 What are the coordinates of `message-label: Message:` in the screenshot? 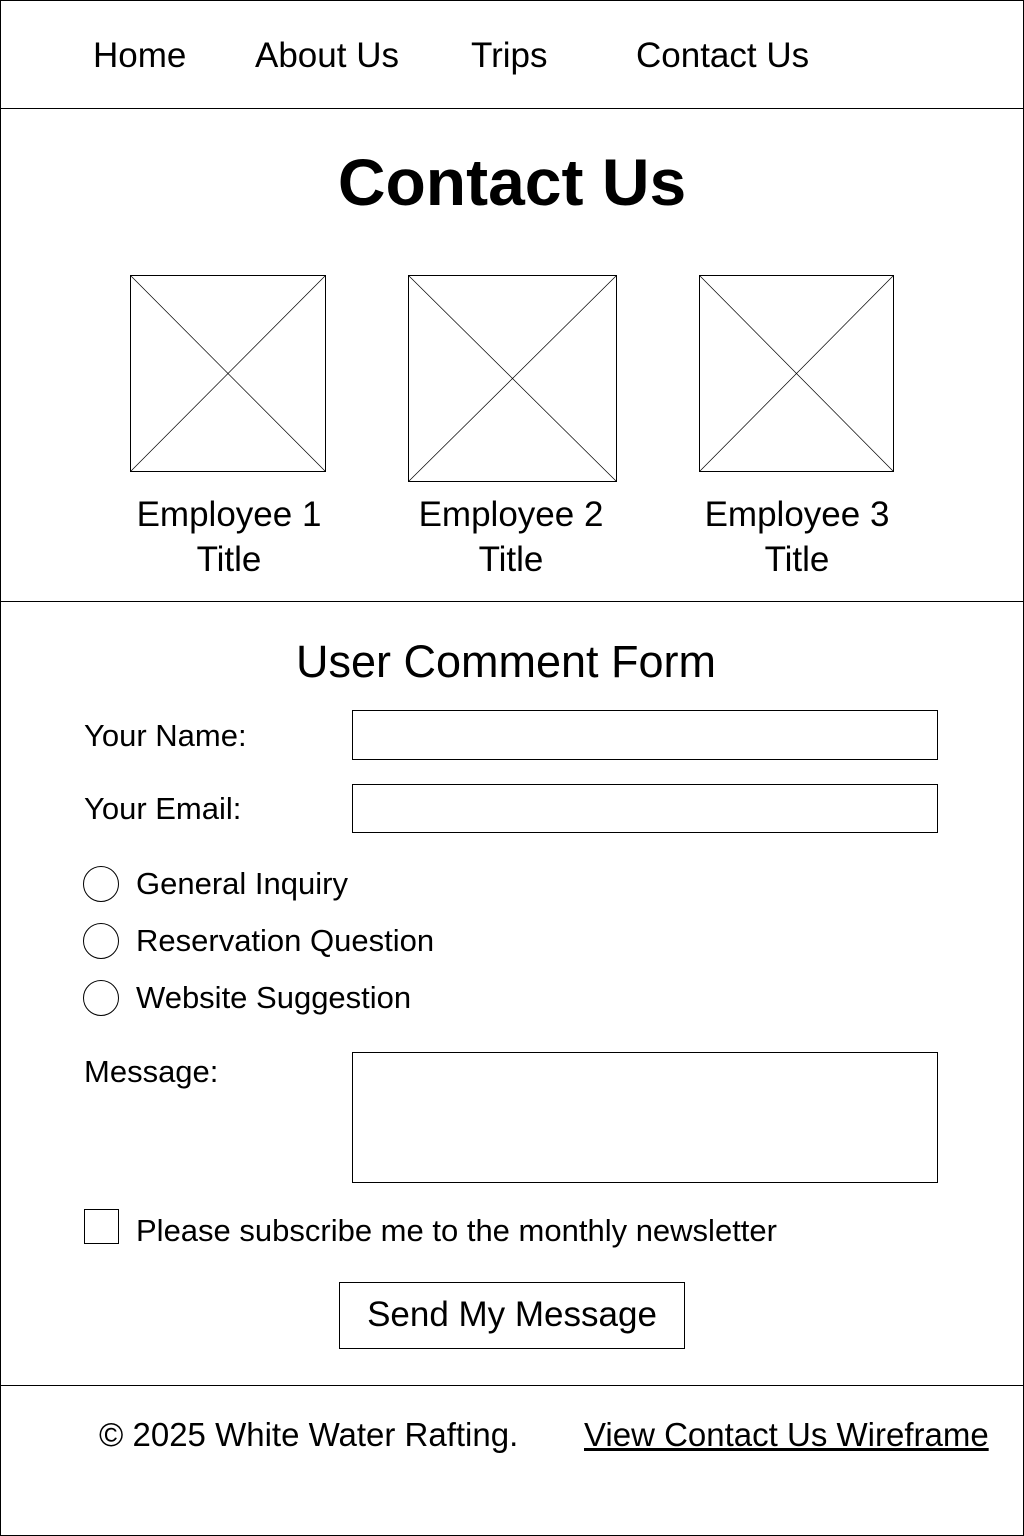 It's located at (151, 1071).